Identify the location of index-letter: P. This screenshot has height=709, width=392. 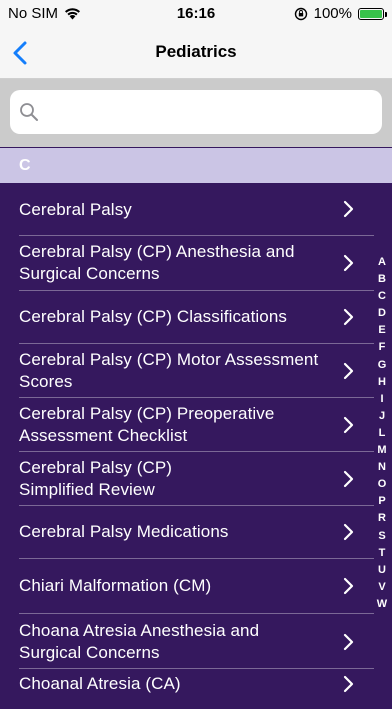
(382, 501).